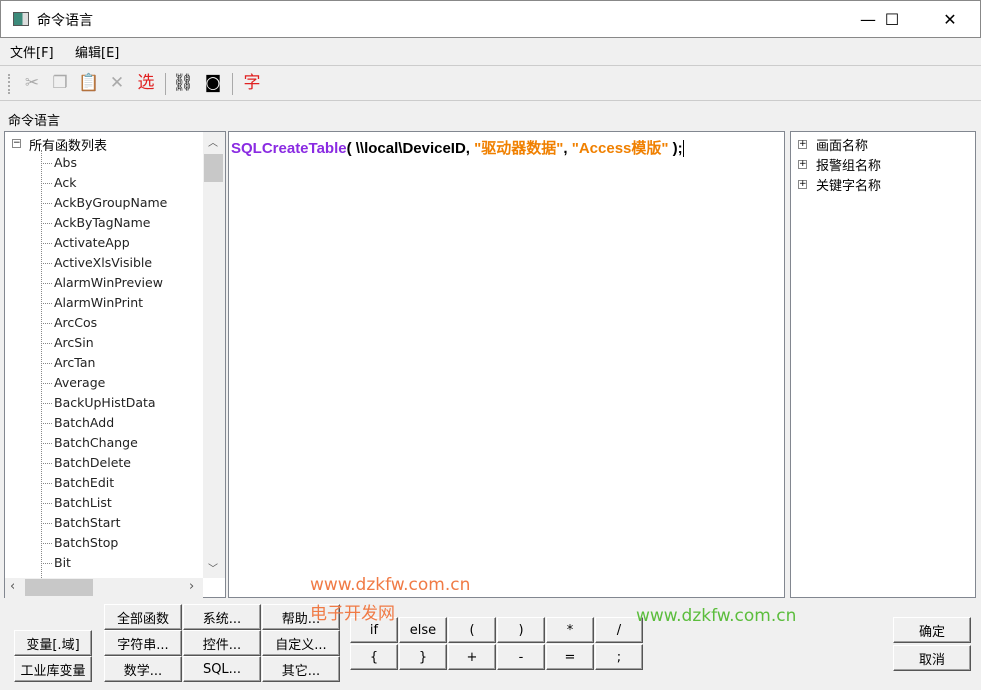 The height and width of the screenshot is (690, 981). I want to click on code-text: ( \\local\DeviceID,, so click(410, 148).